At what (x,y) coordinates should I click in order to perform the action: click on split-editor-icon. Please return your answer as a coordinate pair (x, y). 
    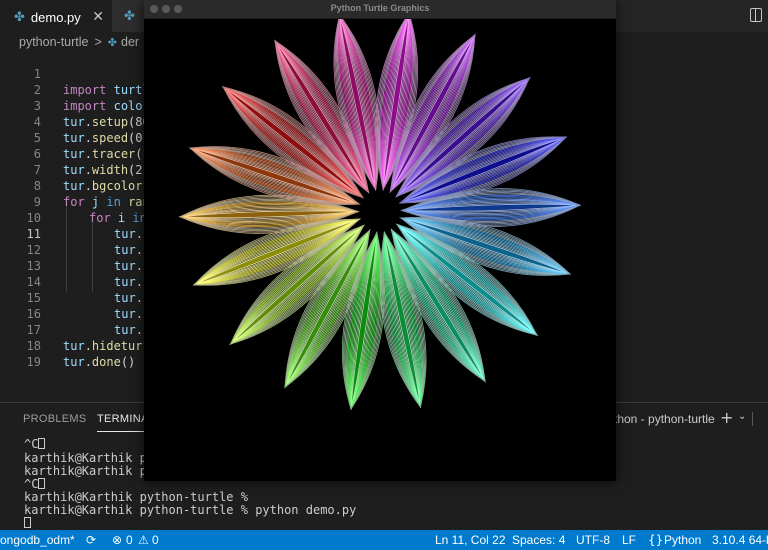
    Looking at the image, I should click on (756, 15).